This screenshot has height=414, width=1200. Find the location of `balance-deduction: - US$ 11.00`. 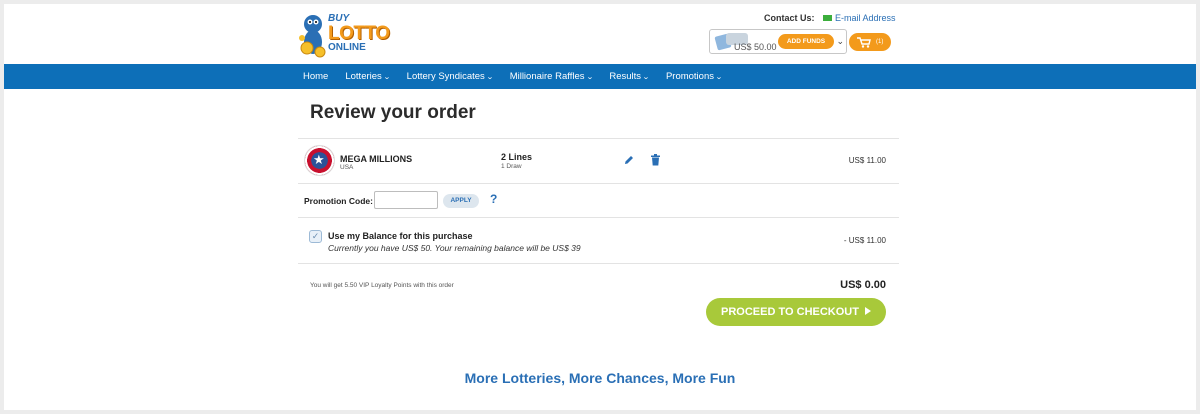

balance-deduction: - US$ 11.00 is located at coordinates (864, 240).